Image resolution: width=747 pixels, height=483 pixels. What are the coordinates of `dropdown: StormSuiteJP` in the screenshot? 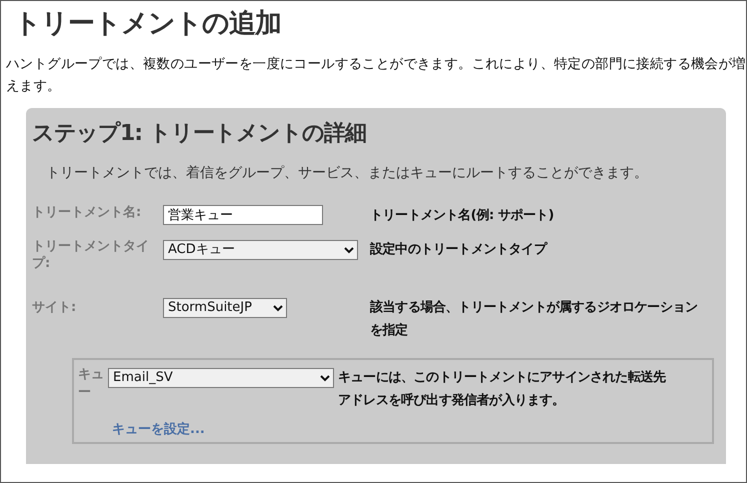 It's located at (225, 308).